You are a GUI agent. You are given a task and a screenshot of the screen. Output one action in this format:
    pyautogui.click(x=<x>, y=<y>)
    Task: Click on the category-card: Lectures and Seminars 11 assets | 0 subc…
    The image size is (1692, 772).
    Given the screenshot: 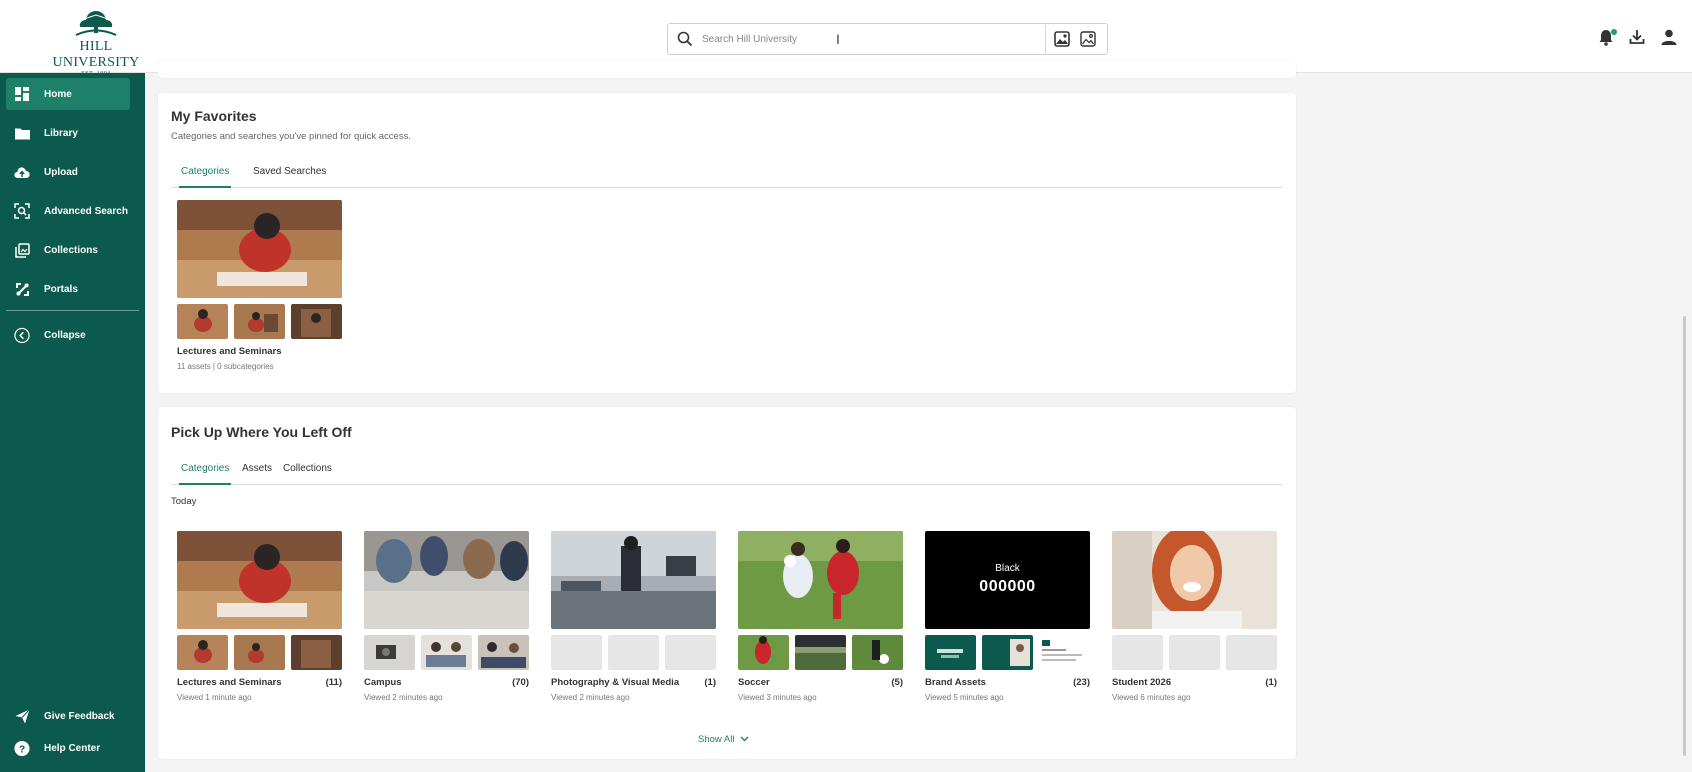 What is the action you would take?
    pyautogui.click(x=259, y=285)
    